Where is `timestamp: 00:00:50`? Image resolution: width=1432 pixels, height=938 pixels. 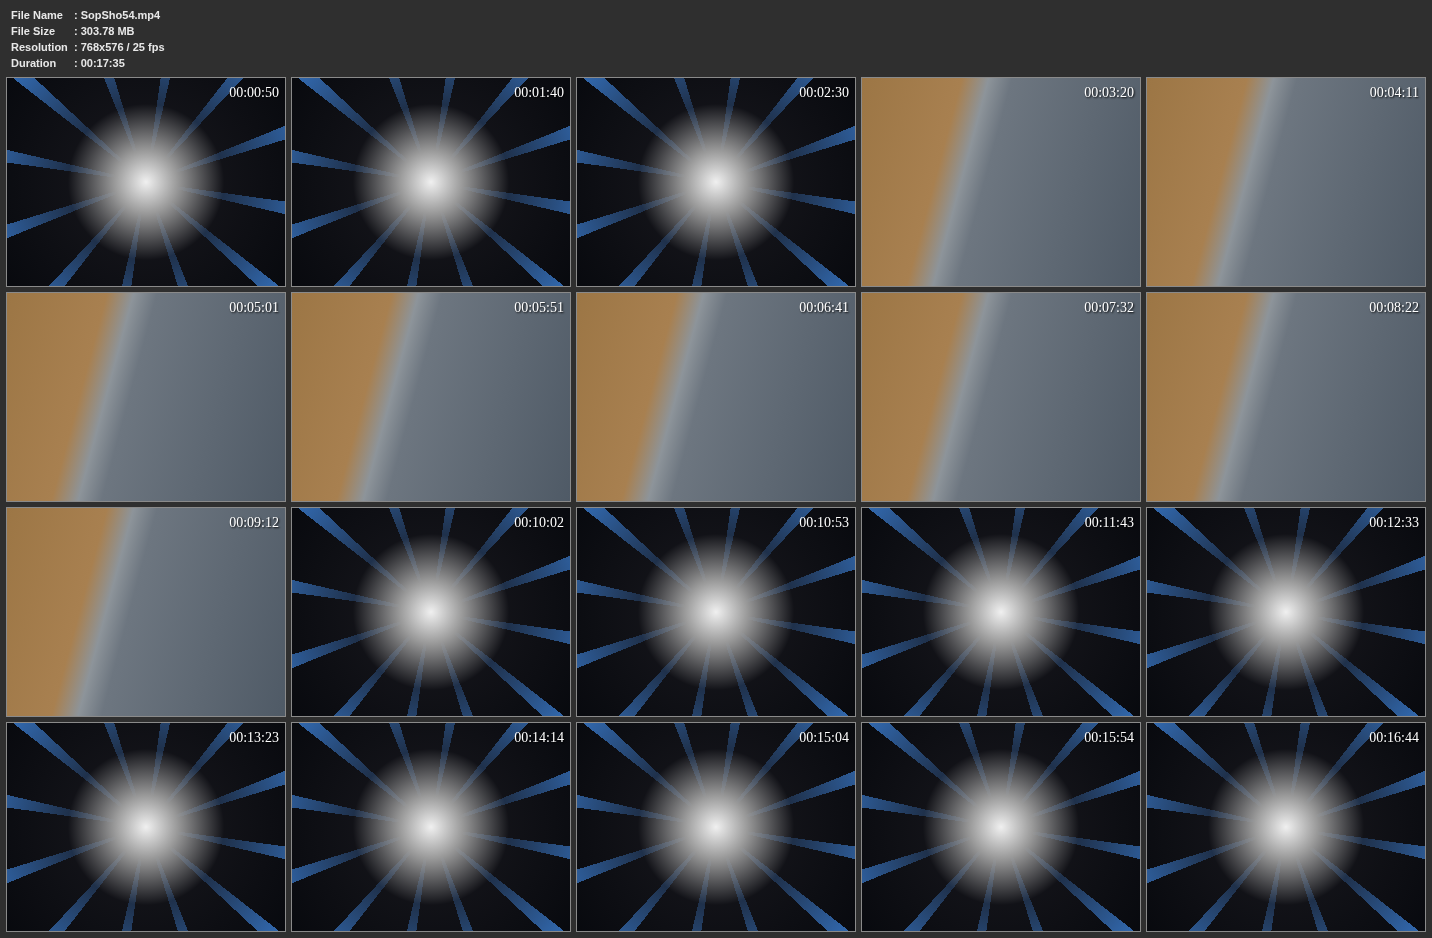 timestamp: 00:00:50 is located at coordinates (254, 93).